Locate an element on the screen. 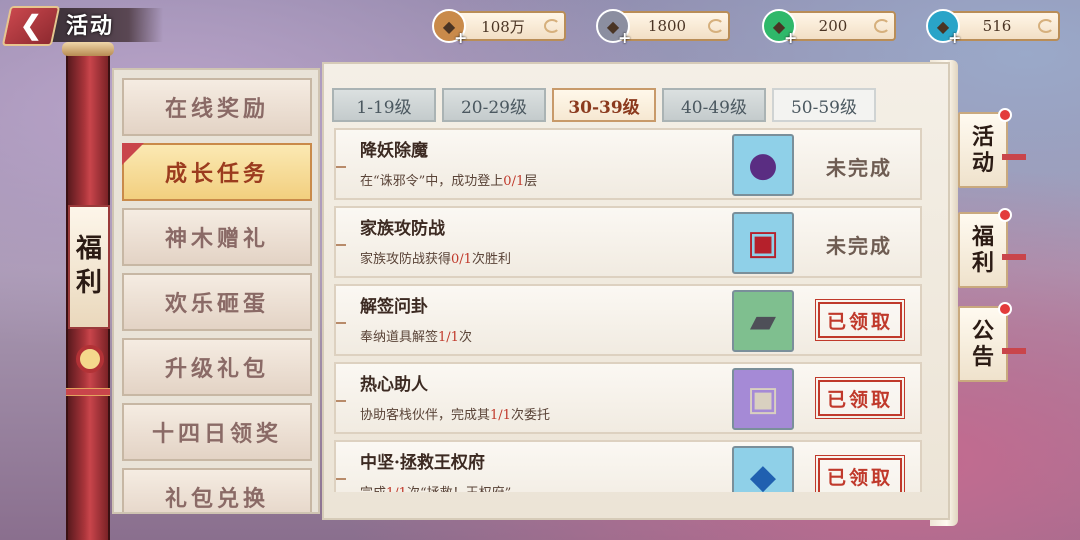 This screenshot has width=1080, height=540. rope-band is located at coordinates (88, 392).